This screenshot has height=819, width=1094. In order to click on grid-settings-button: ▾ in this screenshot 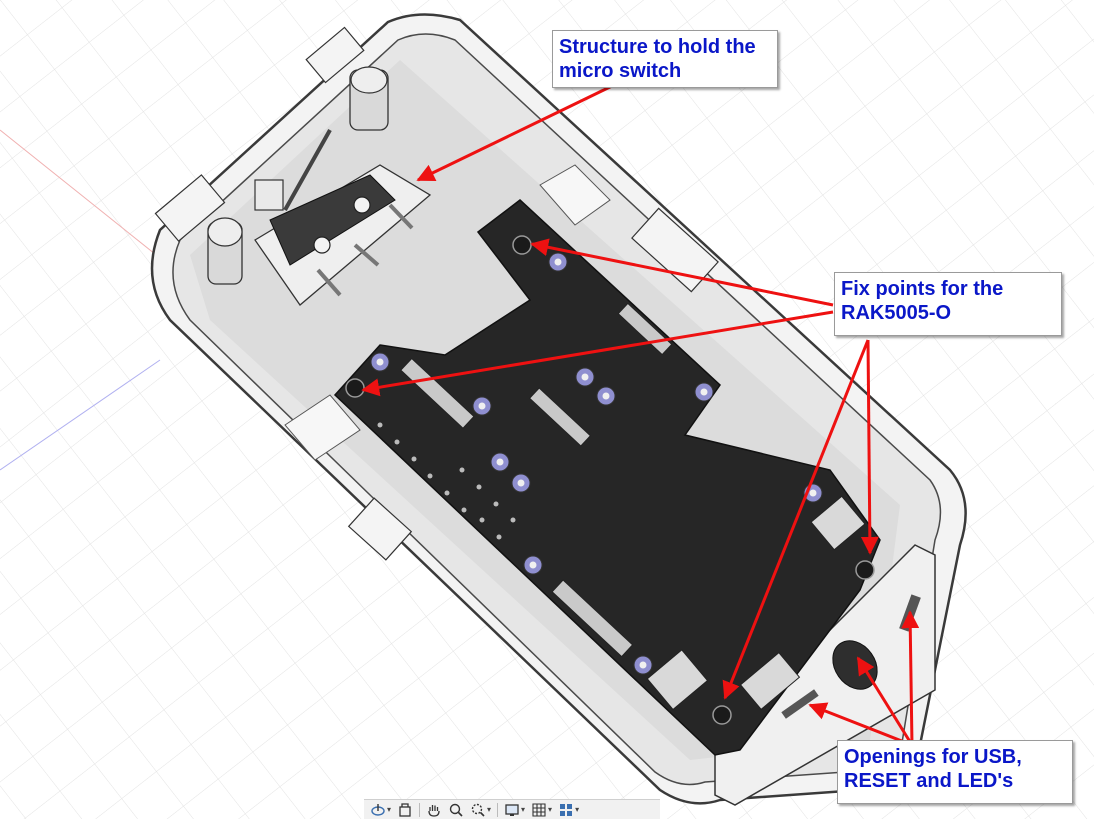, I will do `click(541, 810)`.